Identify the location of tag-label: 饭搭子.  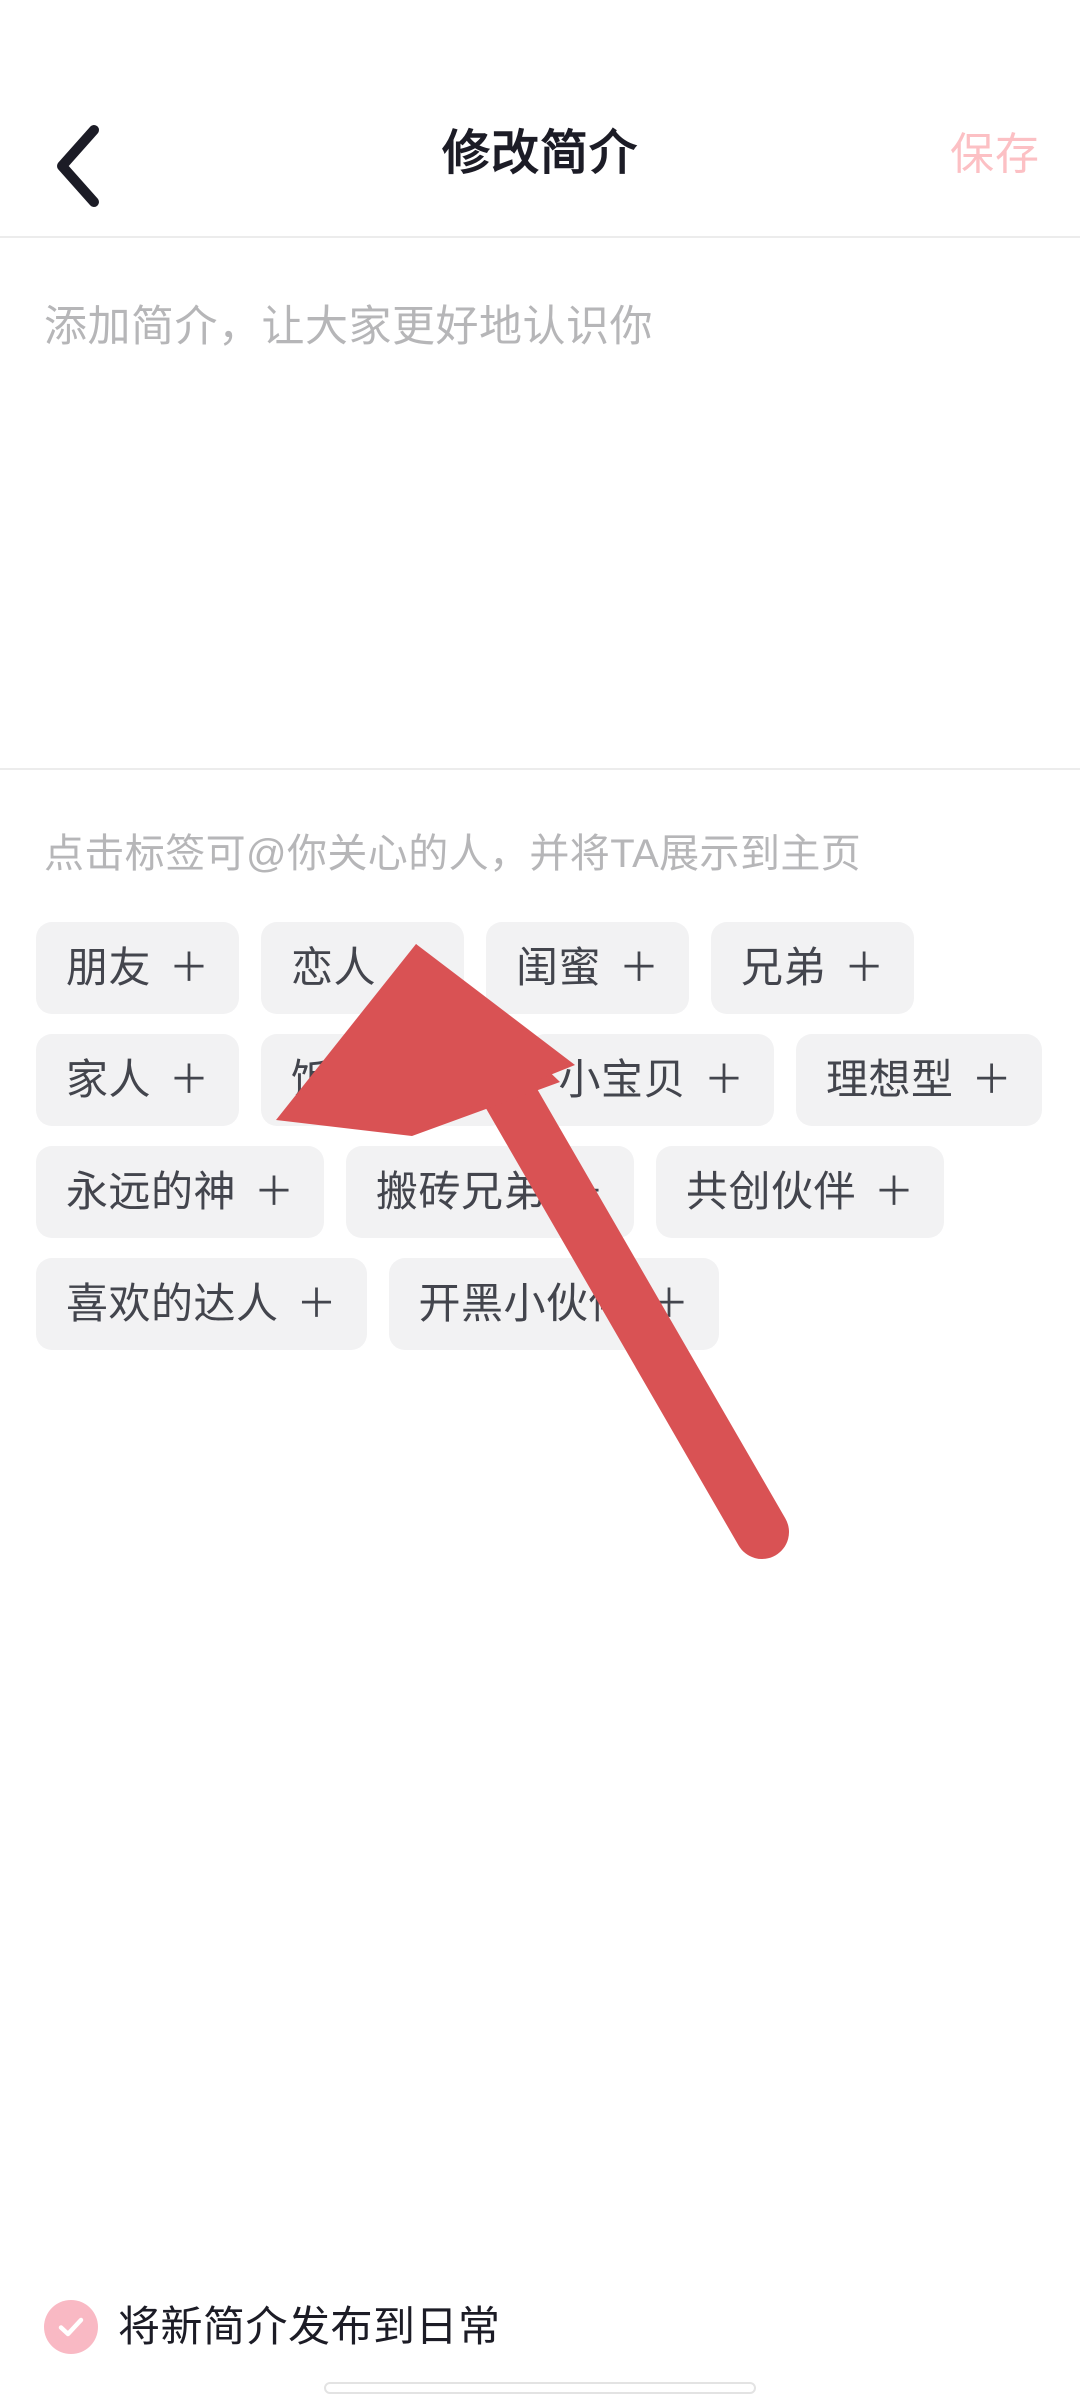
(355, 1079).